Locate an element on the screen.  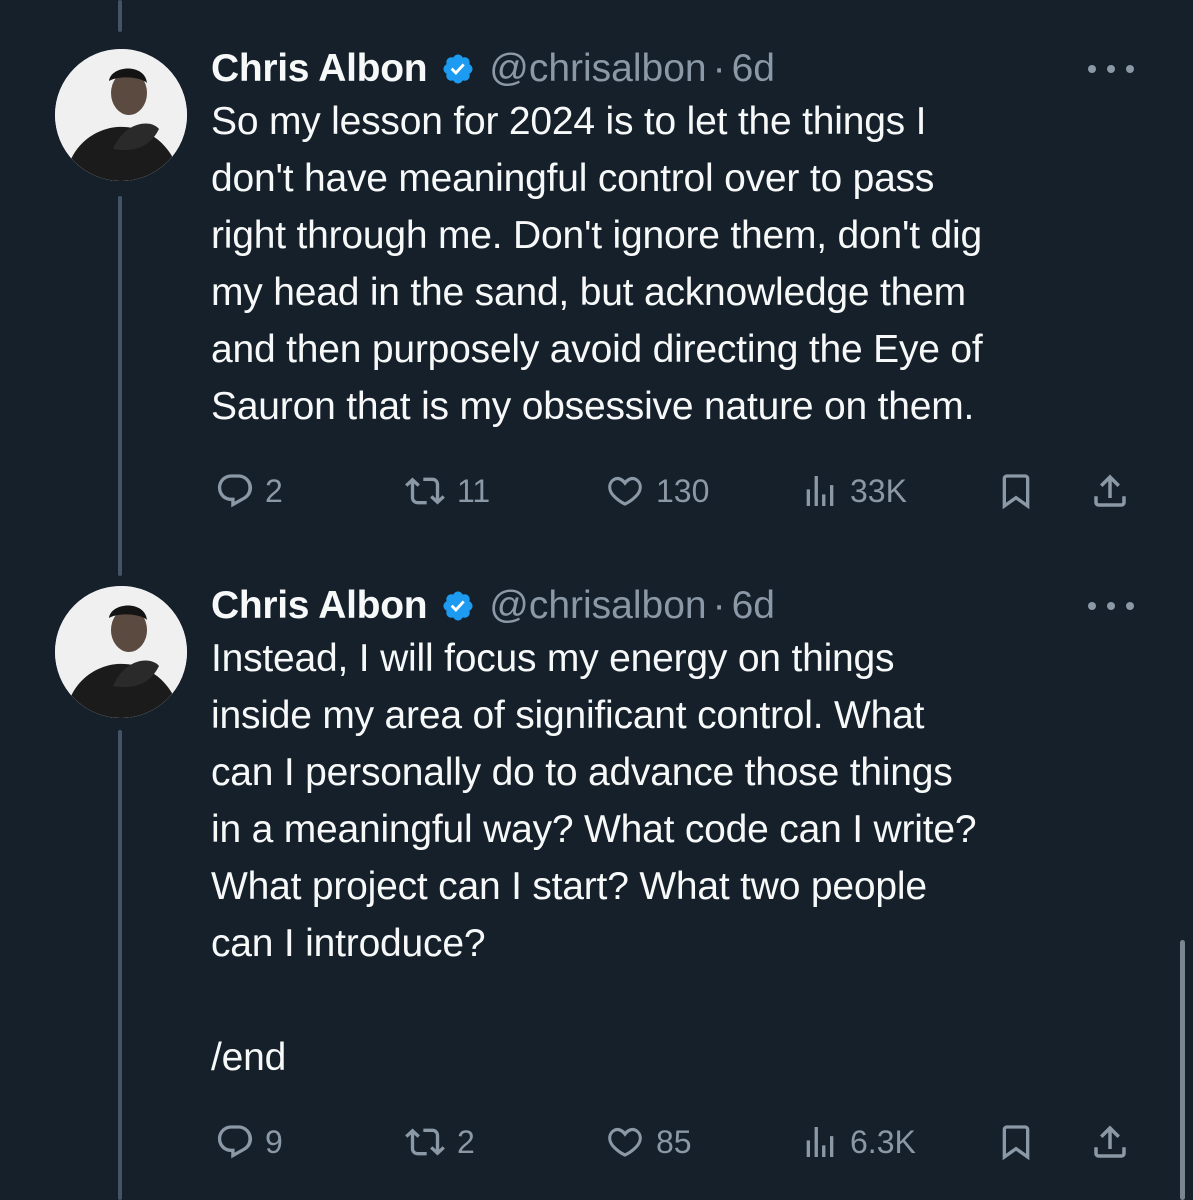
repost-button: 2 is located at coordinates (439, 1142).